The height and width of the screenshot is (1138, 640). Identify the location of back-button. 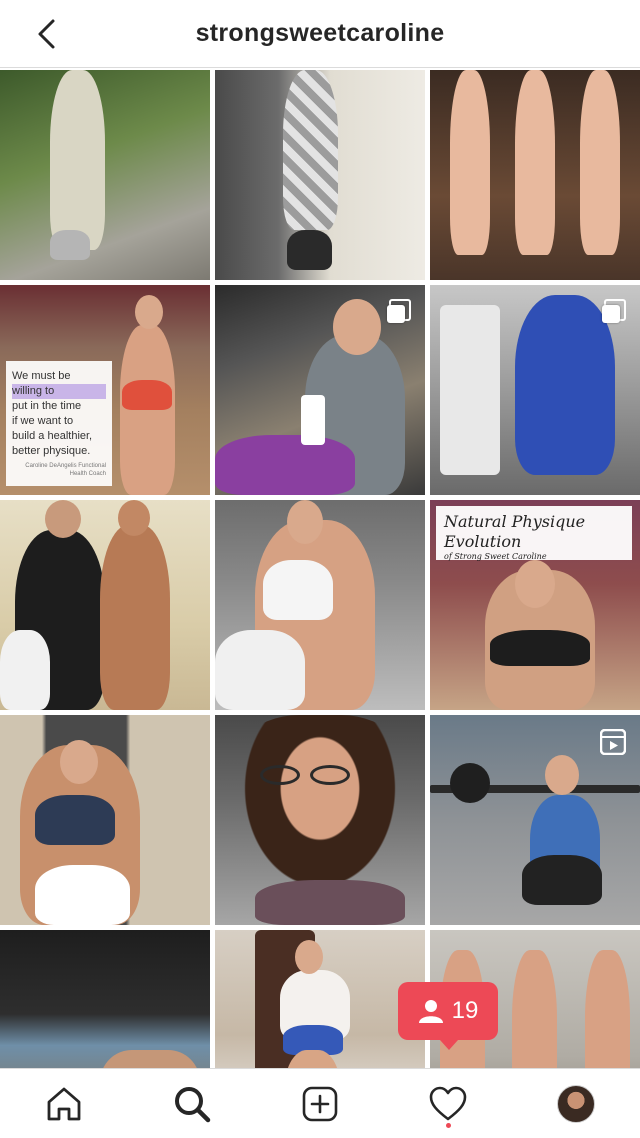
(46, 34).